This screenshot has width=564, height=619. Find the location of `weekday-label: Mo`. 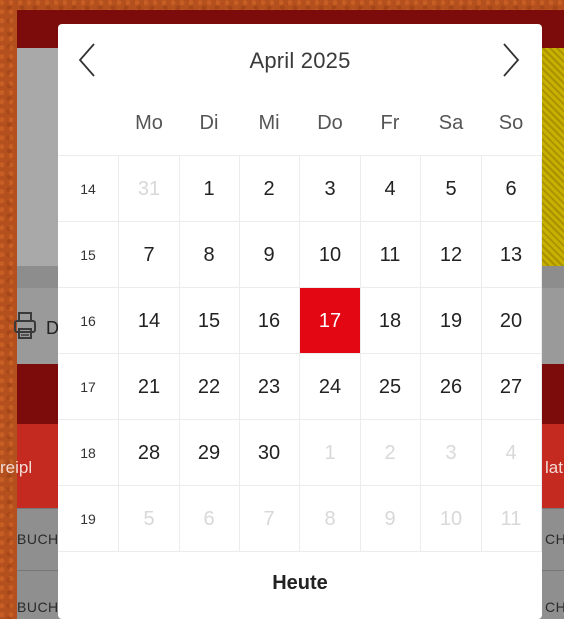

weekday-label: Mo is located at coordinates (149, 123).